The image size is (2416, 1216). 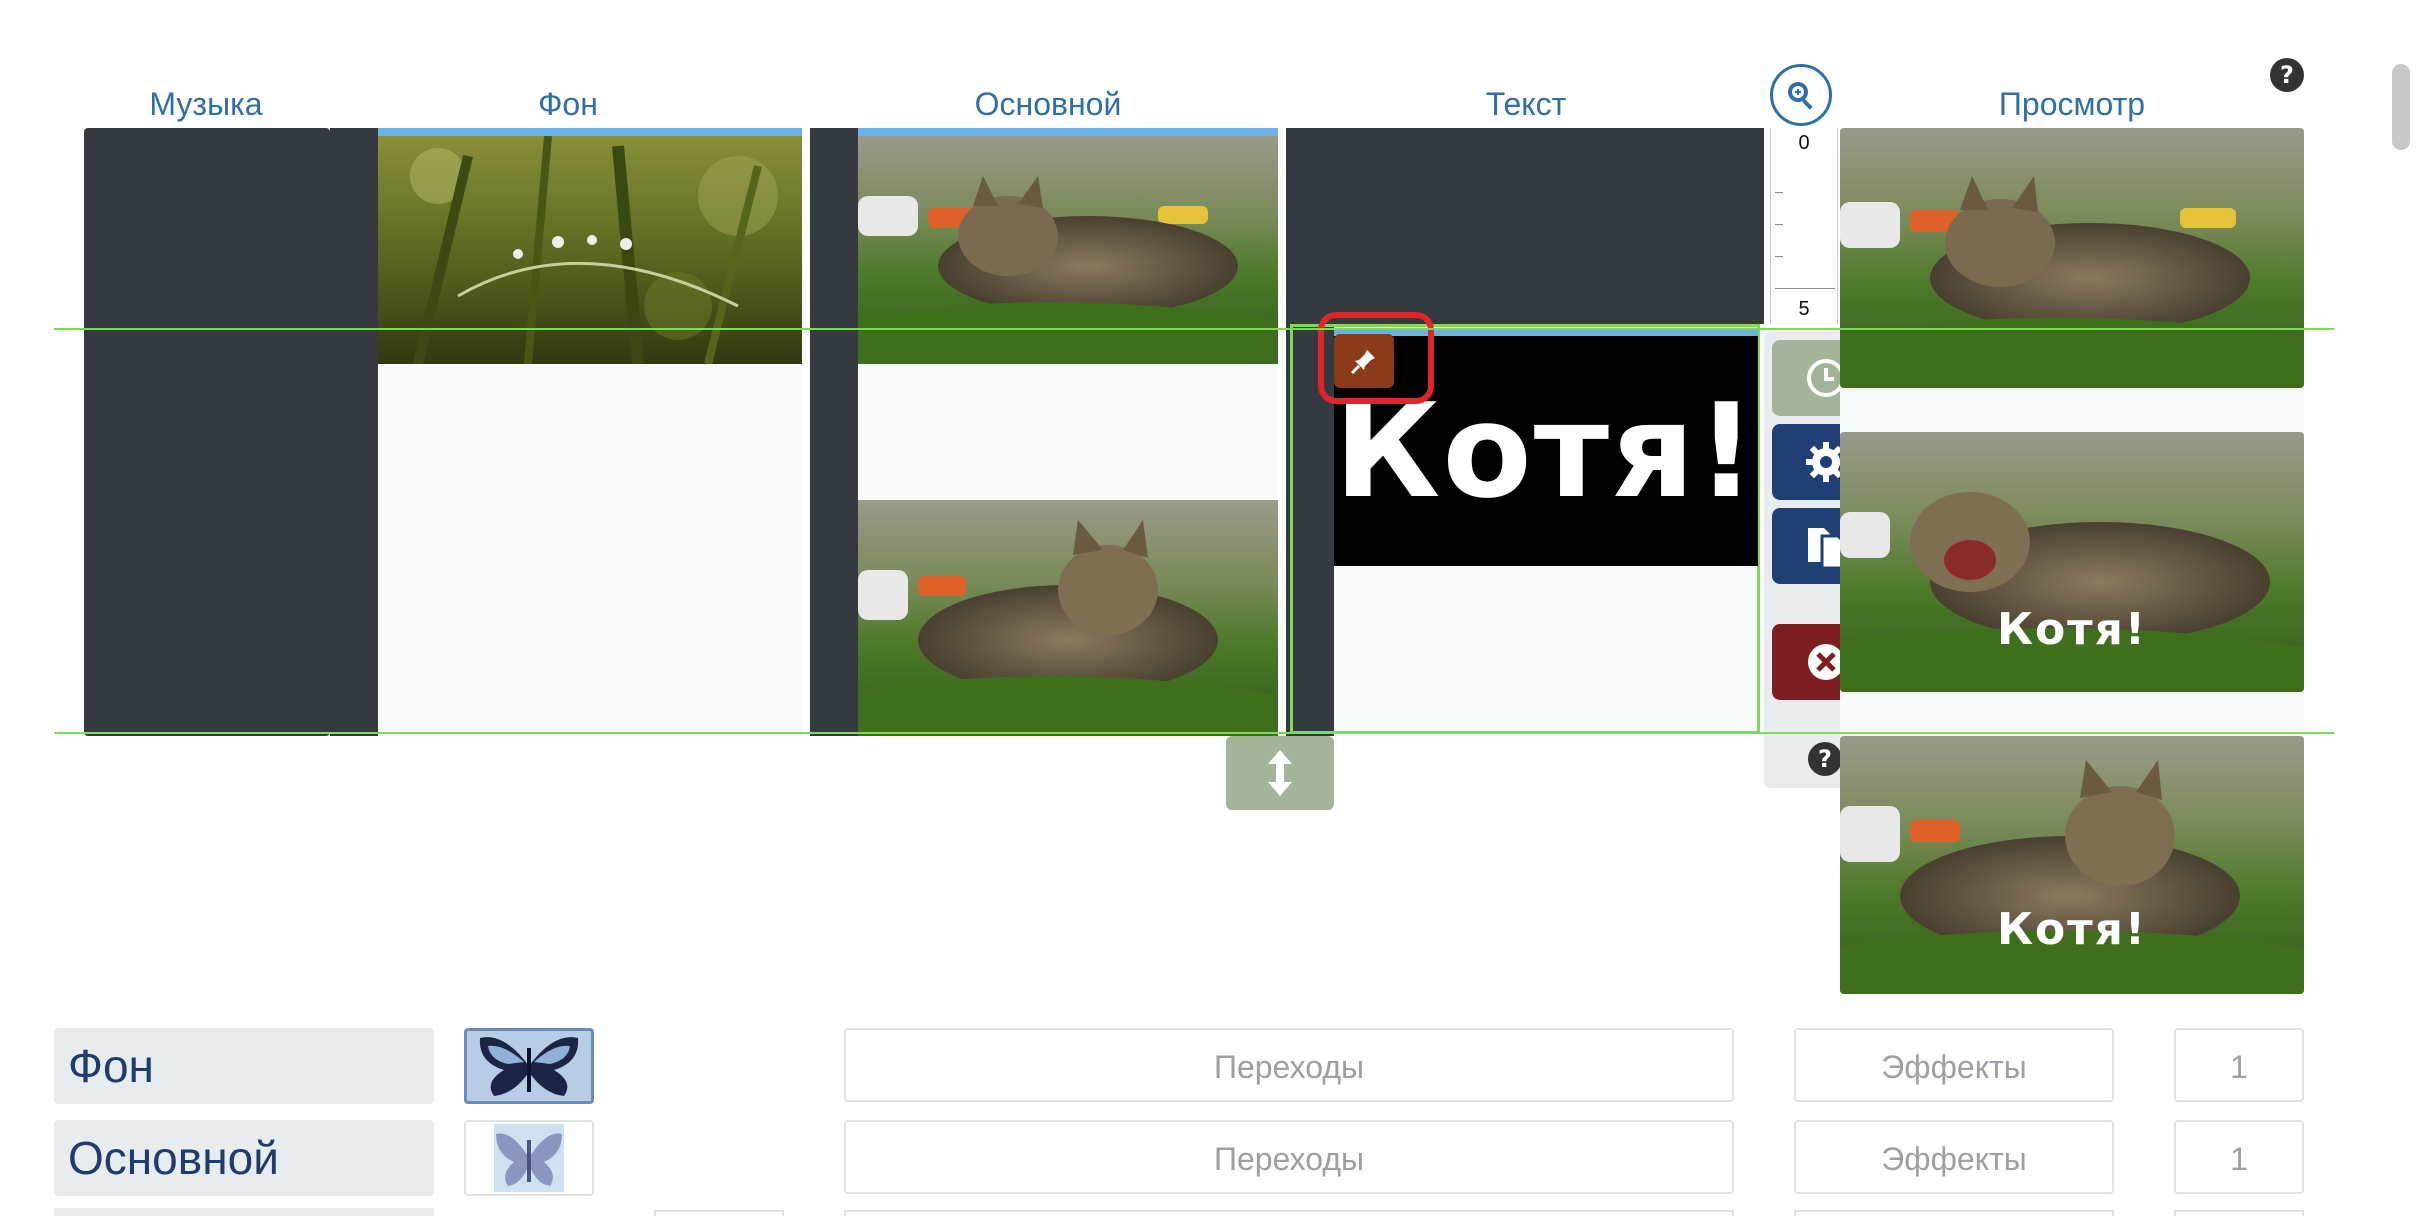 I want to click on resize-vertical-icon, so click(x=1280, y=773).